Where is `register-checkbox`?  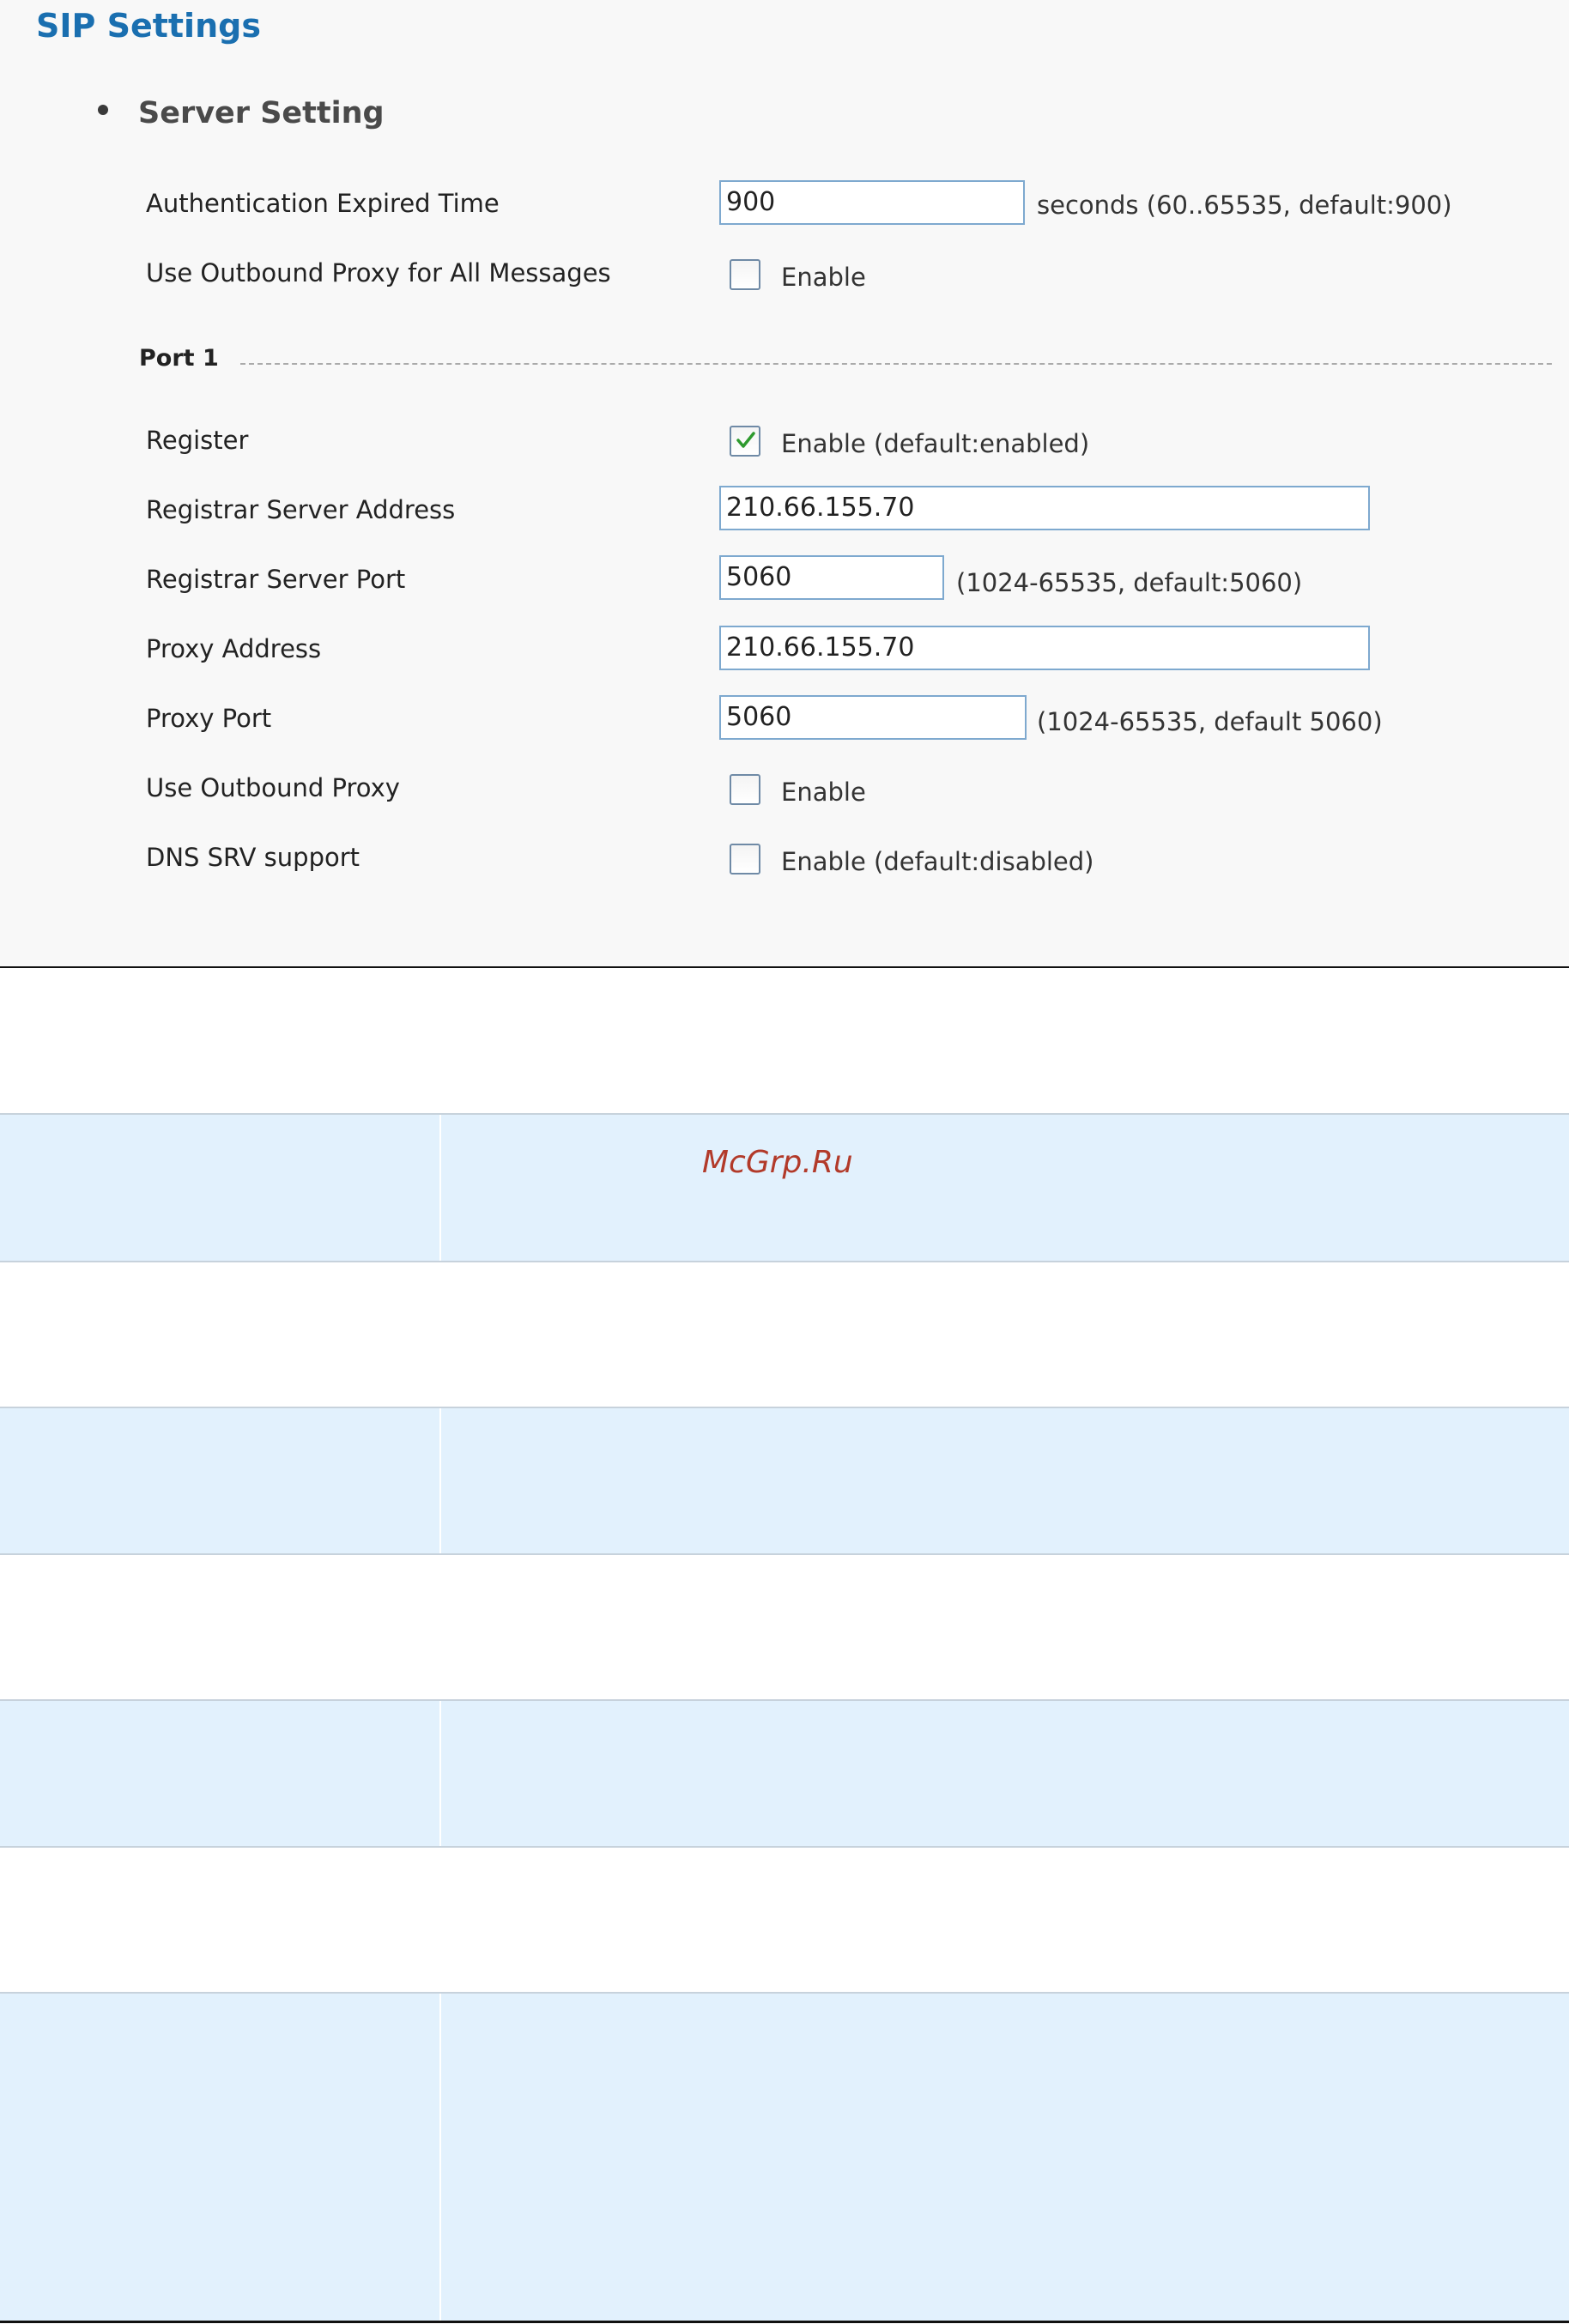 register-checkbox is located at coordinates (745, 441).